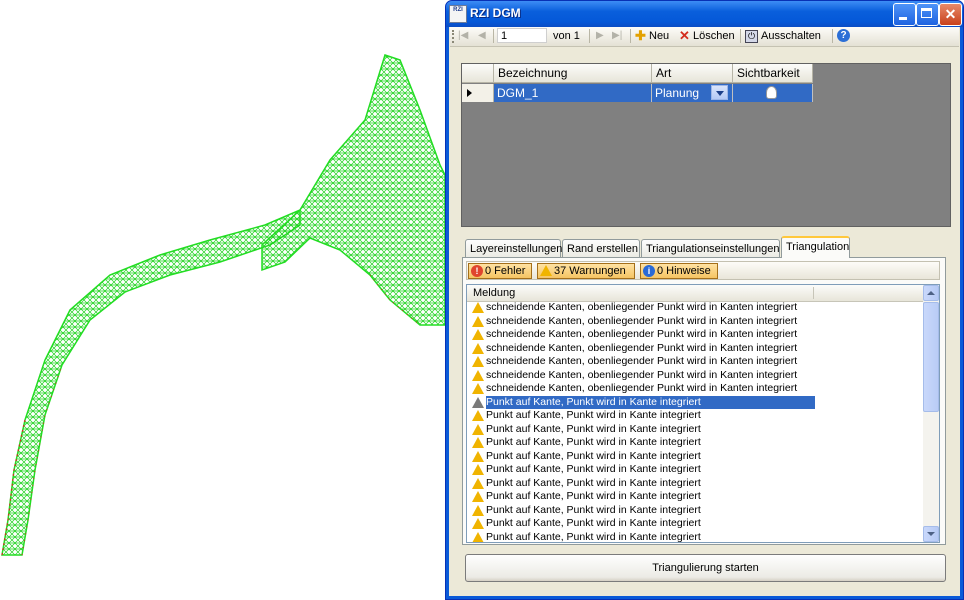  What do you see at coordinates (719, 92) in the screenshot?
I see `art-dropdown-button` at bounding box center [719, 92].